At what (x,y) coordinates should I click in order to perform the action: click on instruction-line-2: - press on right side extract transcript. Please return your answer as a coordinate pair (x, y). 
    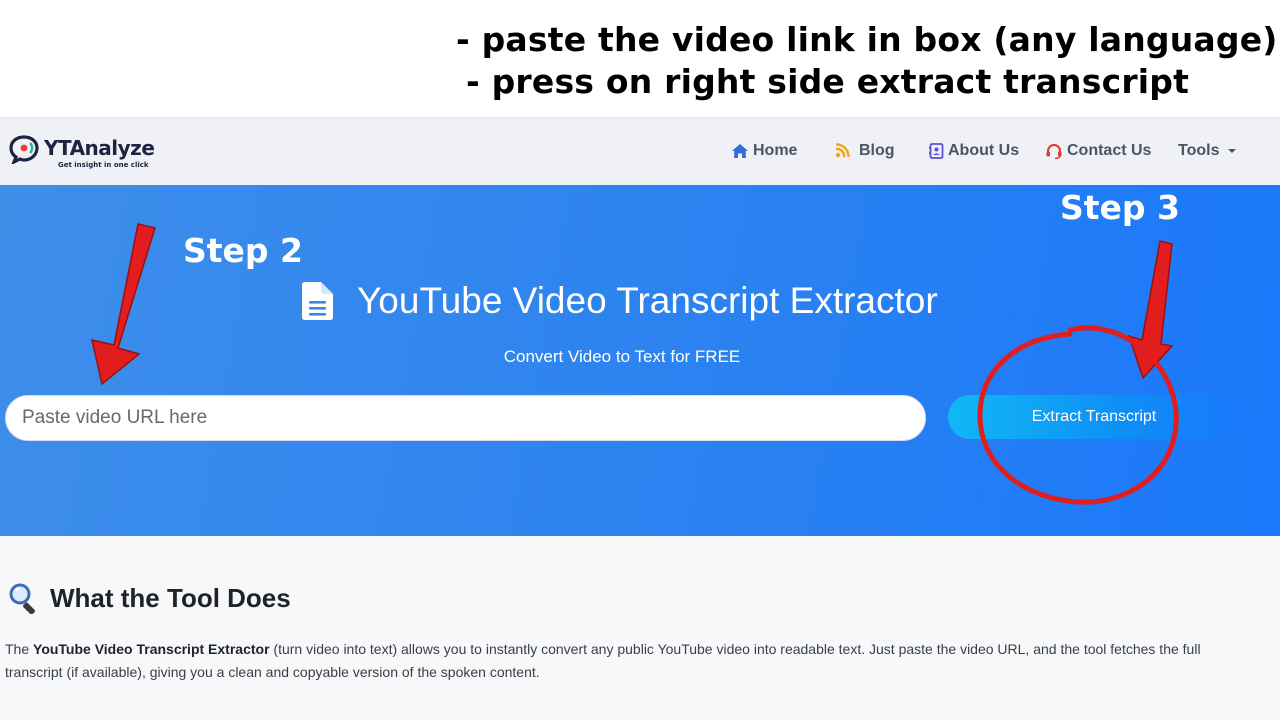
    Looking at the image, I should click on (828, 81).